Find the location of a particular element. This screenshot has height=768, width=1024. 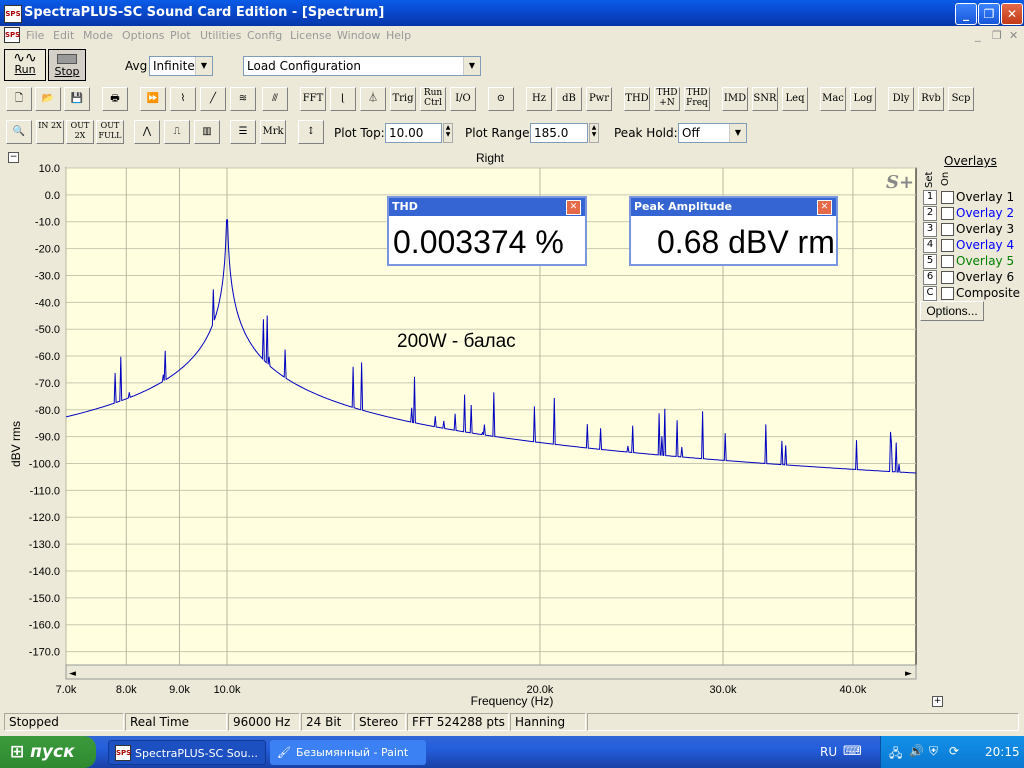

bar-plot-icon: ▥ is located at coordinates (207, 132).